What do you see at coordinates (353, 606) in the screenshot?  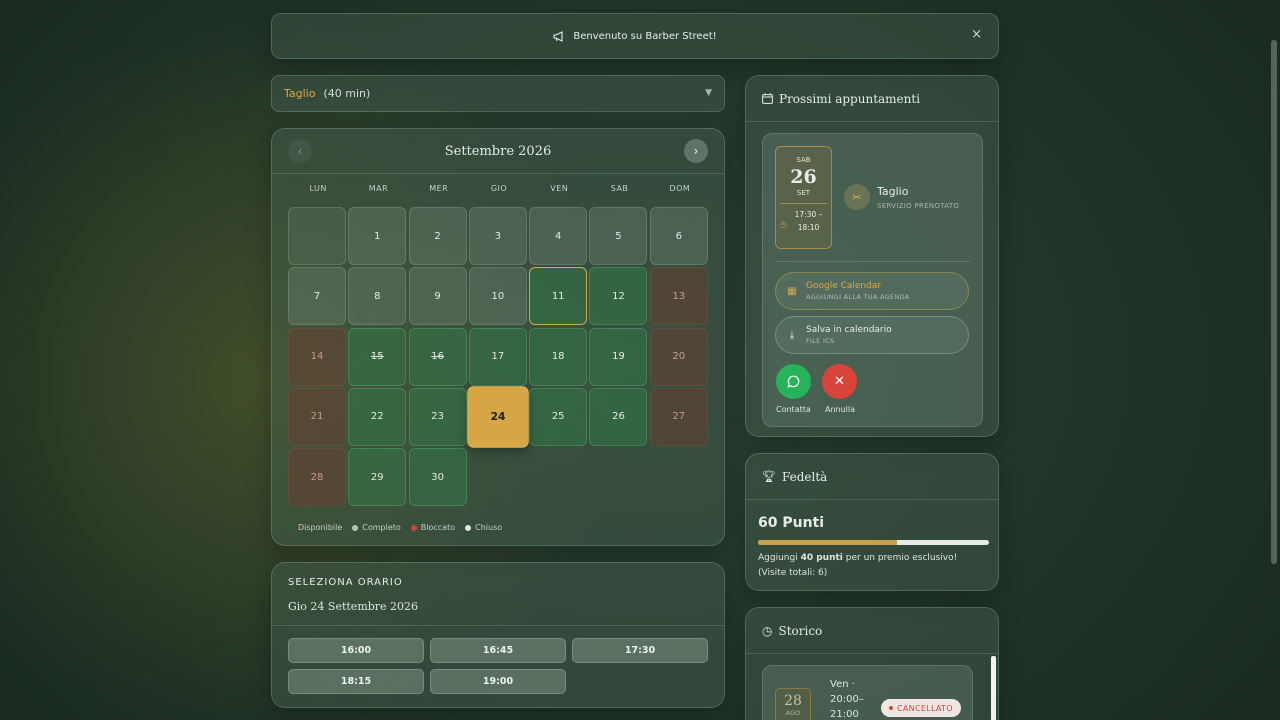 I see `selected-date: Gio 24 Settembre 2026` at bounding box center [353, 606].